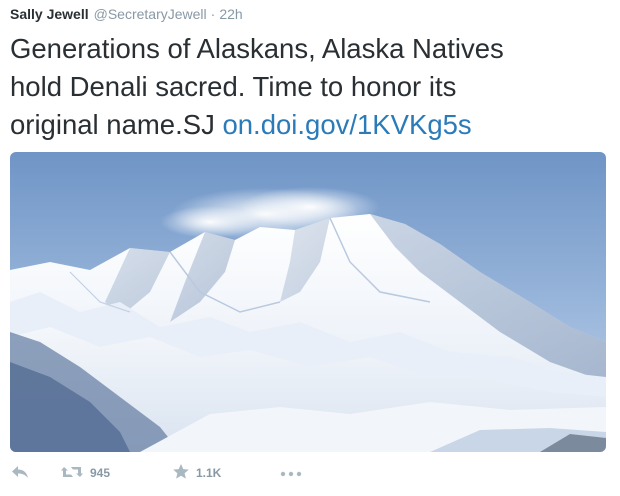 This screenshot has width=620, height=496. I want to click on favorite-button: 1.1K, so click(226, 473).